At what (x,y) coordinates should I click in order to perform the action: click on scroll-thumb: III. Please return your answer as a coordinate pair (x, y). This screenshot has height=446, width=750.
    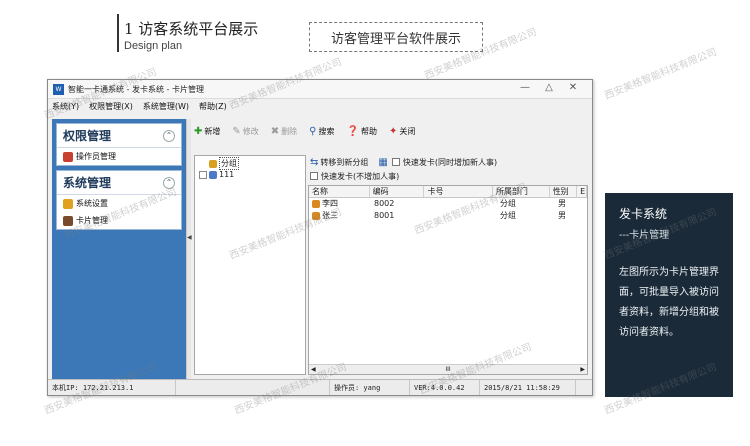
    Looking at the image, I should click on (447, 369).